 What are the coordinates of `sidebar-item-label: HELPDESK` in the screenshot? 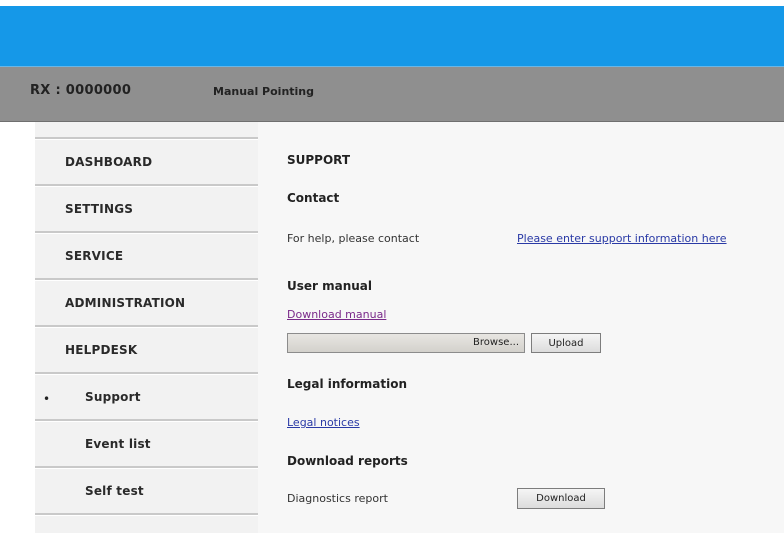 It's located at (101, 350).